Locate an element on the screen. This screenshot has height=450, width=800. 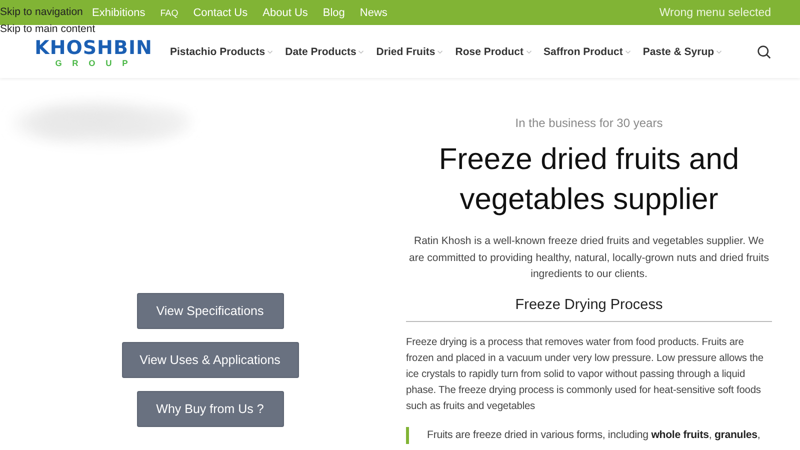
skip-link: Skip to main content is located at coordinates (48, 29).